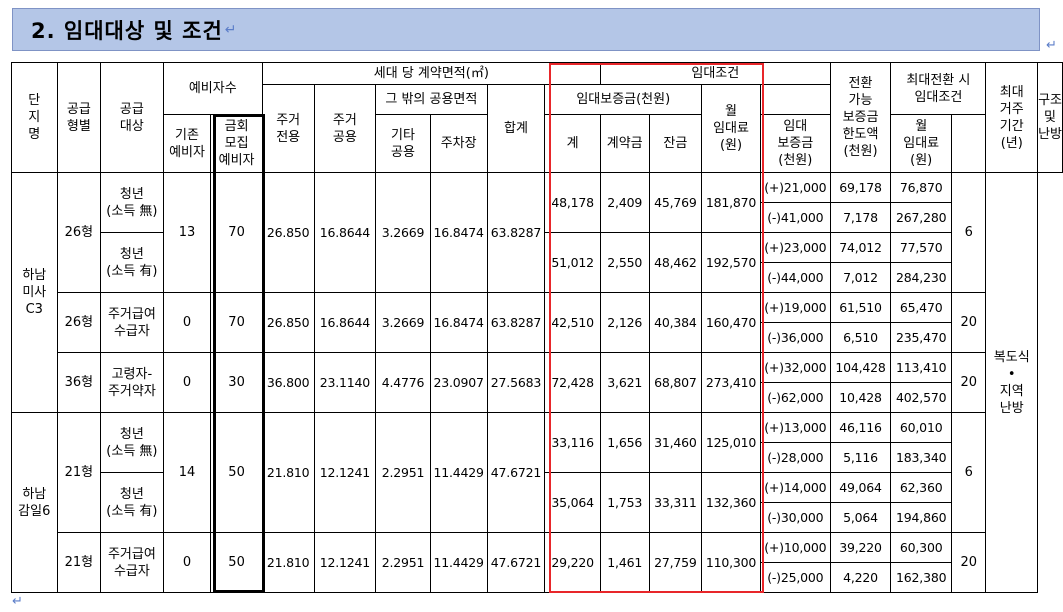 This screenshot has height=612, width=1063. I want to click on monthly-rent: 181,870, so click(731, 202).